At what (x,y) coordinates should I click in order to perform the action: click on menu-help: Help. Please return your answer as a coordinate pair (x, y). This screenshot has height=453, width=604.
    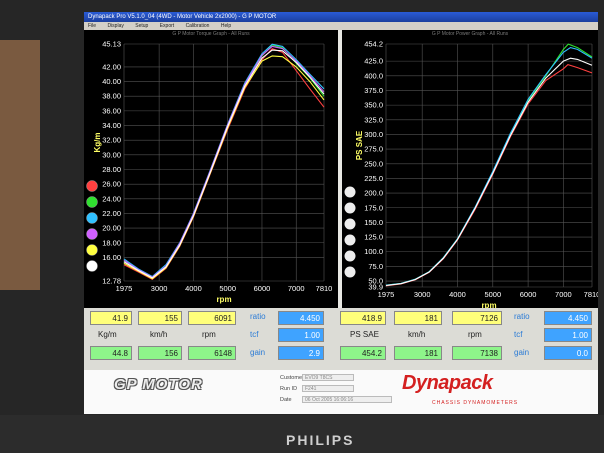
    Looking at the image, I should click on (226, 26).